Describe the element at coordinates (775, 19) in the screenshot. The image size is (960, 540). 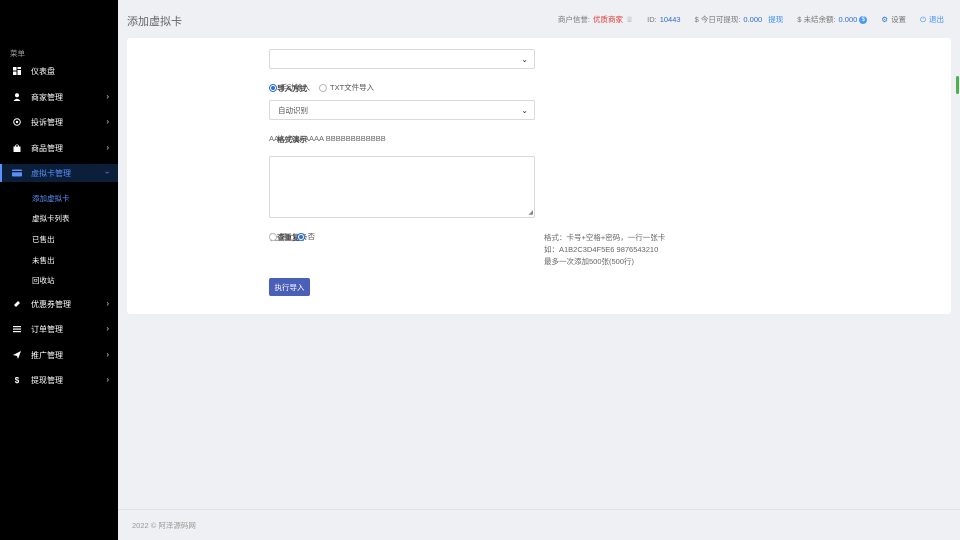
I see `withdraw-link: 提现` at that location.